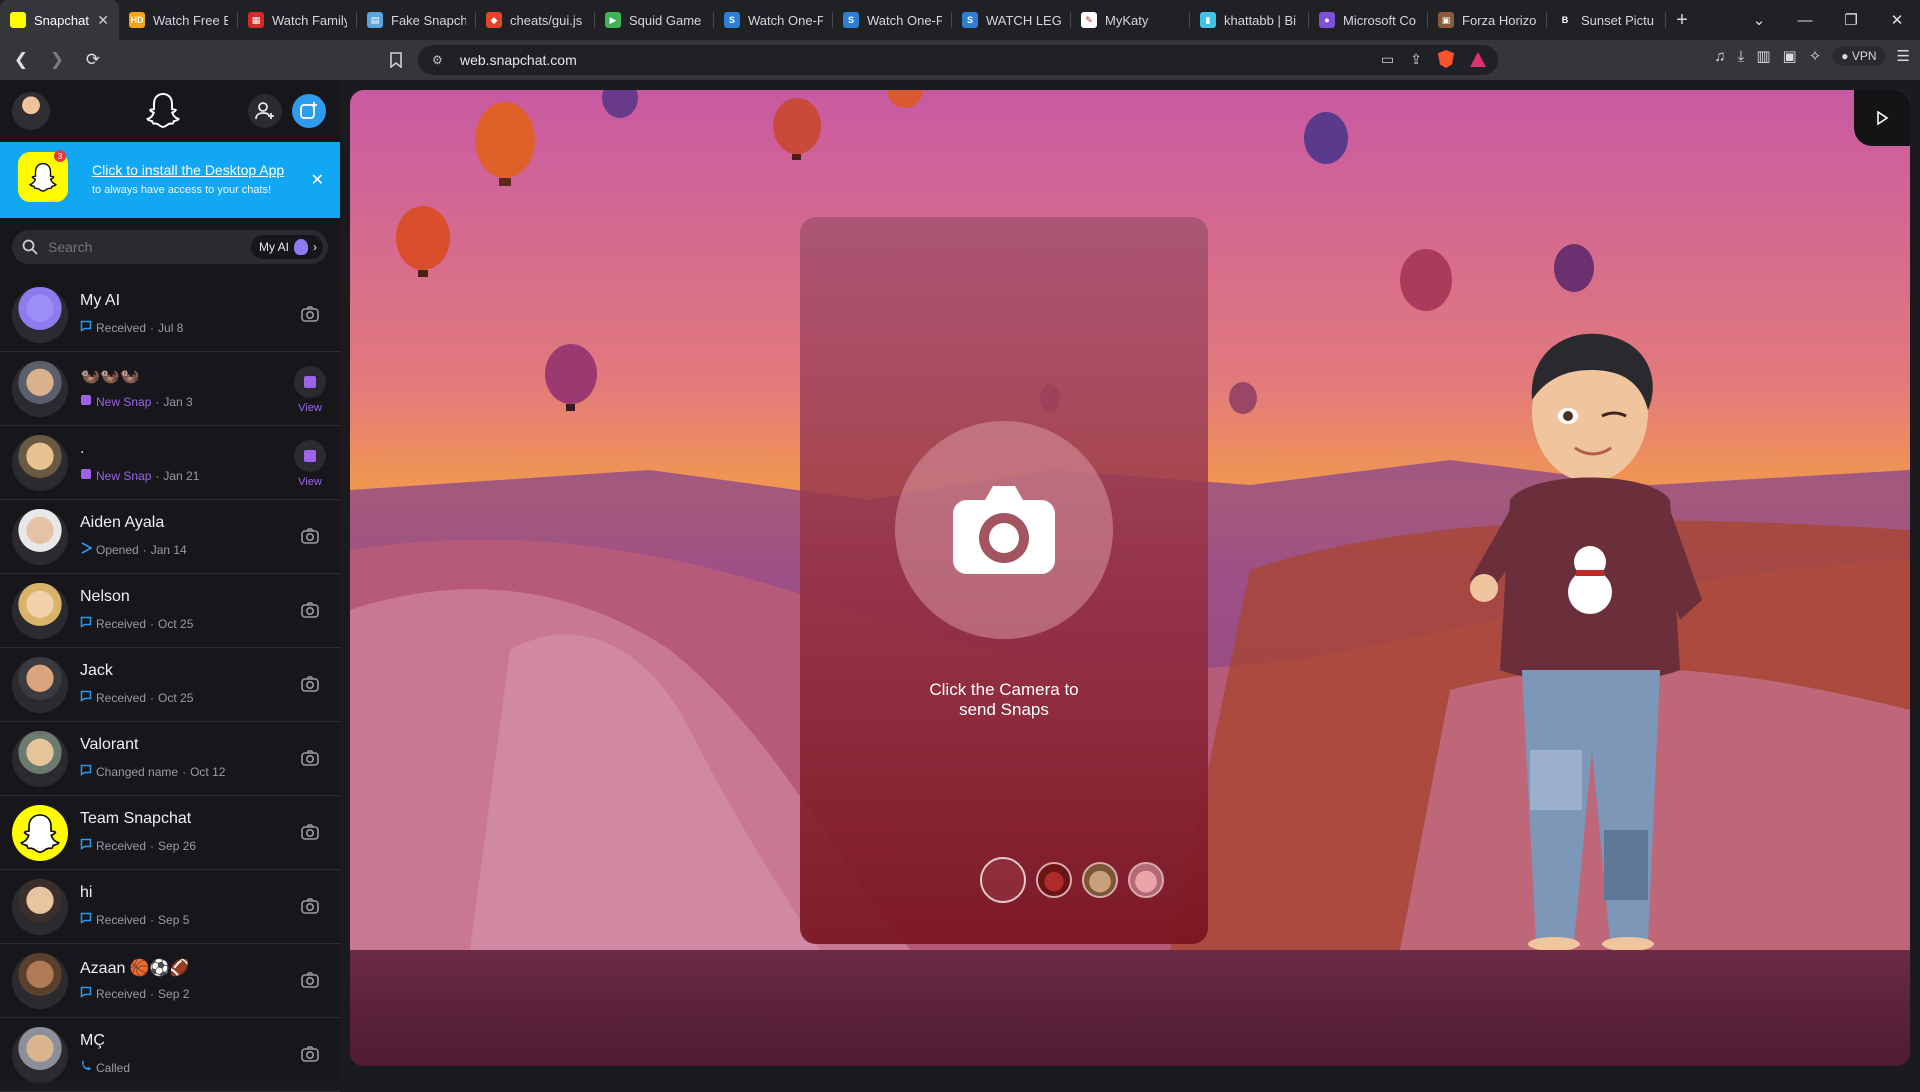 This screenshot has height=1092, width=1920. I want to click on tab-favicon-icon: ✎, so click(1089, 20).